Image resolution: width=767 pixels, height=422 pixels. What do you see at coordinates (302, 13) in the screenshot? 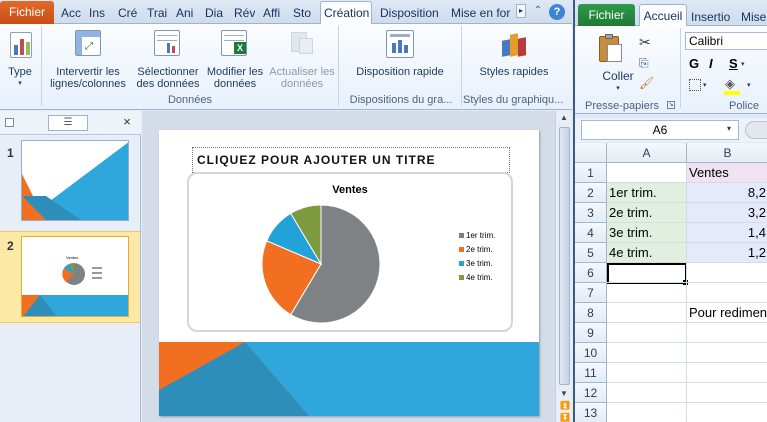
I see `tab-storyboard: Sto` at bounding box center [302, 13].